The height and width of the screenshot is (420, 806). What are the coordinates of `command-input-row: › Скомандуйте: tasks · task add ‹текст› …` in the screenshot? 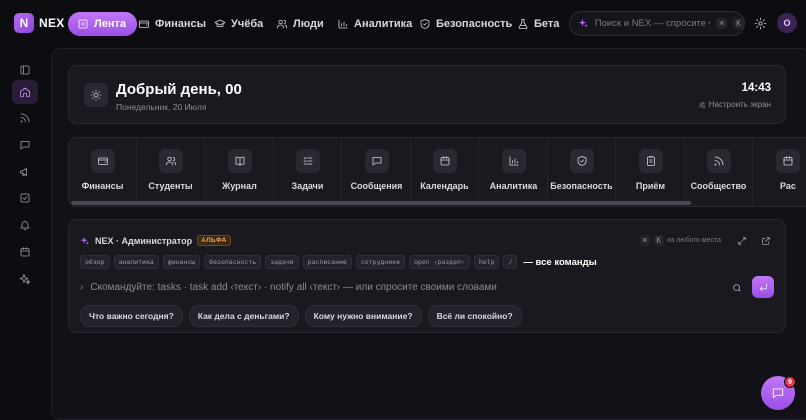 It's located at (288, 287).